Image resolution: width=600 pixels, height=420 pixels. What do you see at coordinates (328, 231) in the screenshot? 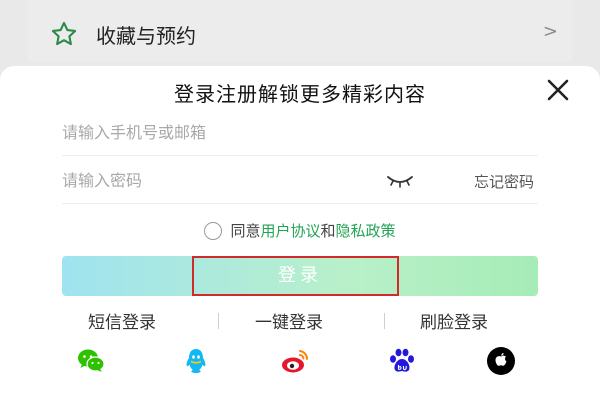
I see `agree-and: 和` at bounding box center [328, 231].